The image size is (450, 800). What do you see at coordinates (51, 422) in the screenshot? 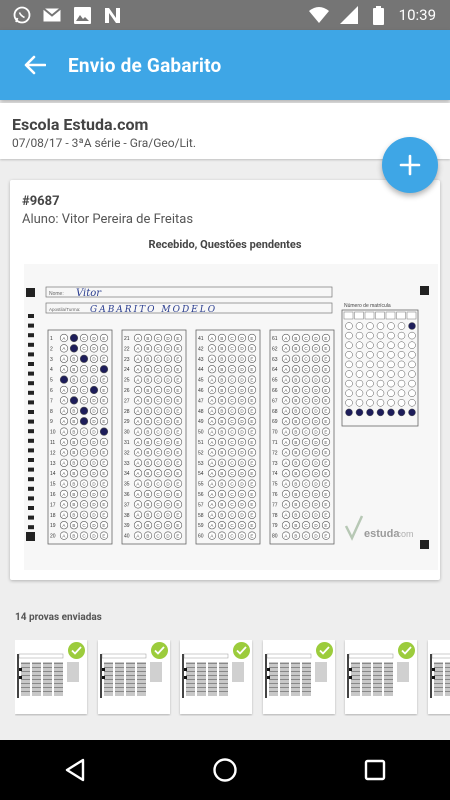
I see `question-number: 9` at bounding box center [51, 422].